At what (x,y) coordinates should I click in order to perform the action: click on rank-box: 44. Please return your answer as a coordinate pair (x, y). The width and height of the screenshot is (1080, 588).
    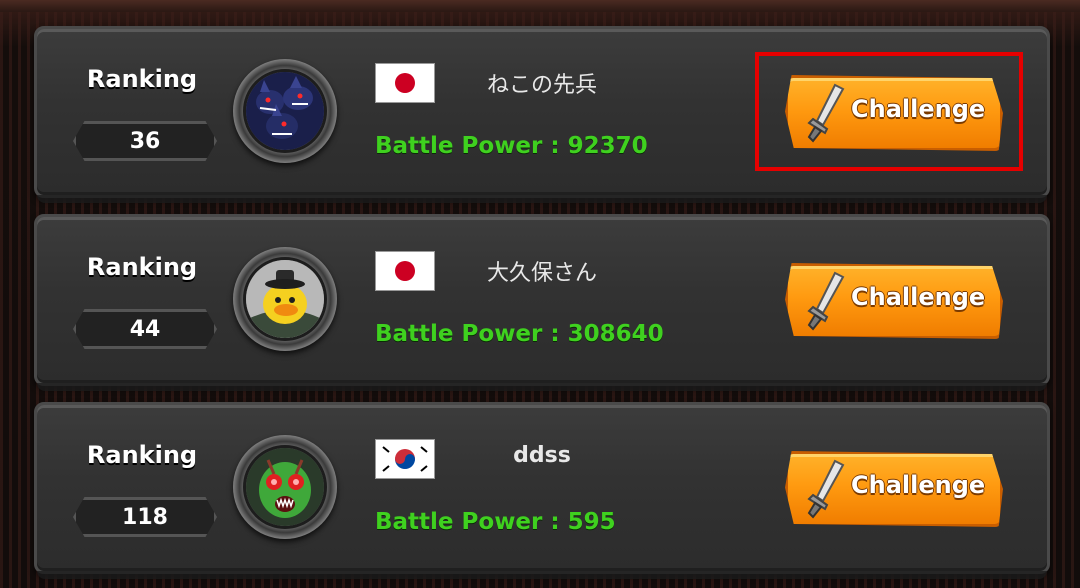
    Looking at the image, I should click on (145, 329).